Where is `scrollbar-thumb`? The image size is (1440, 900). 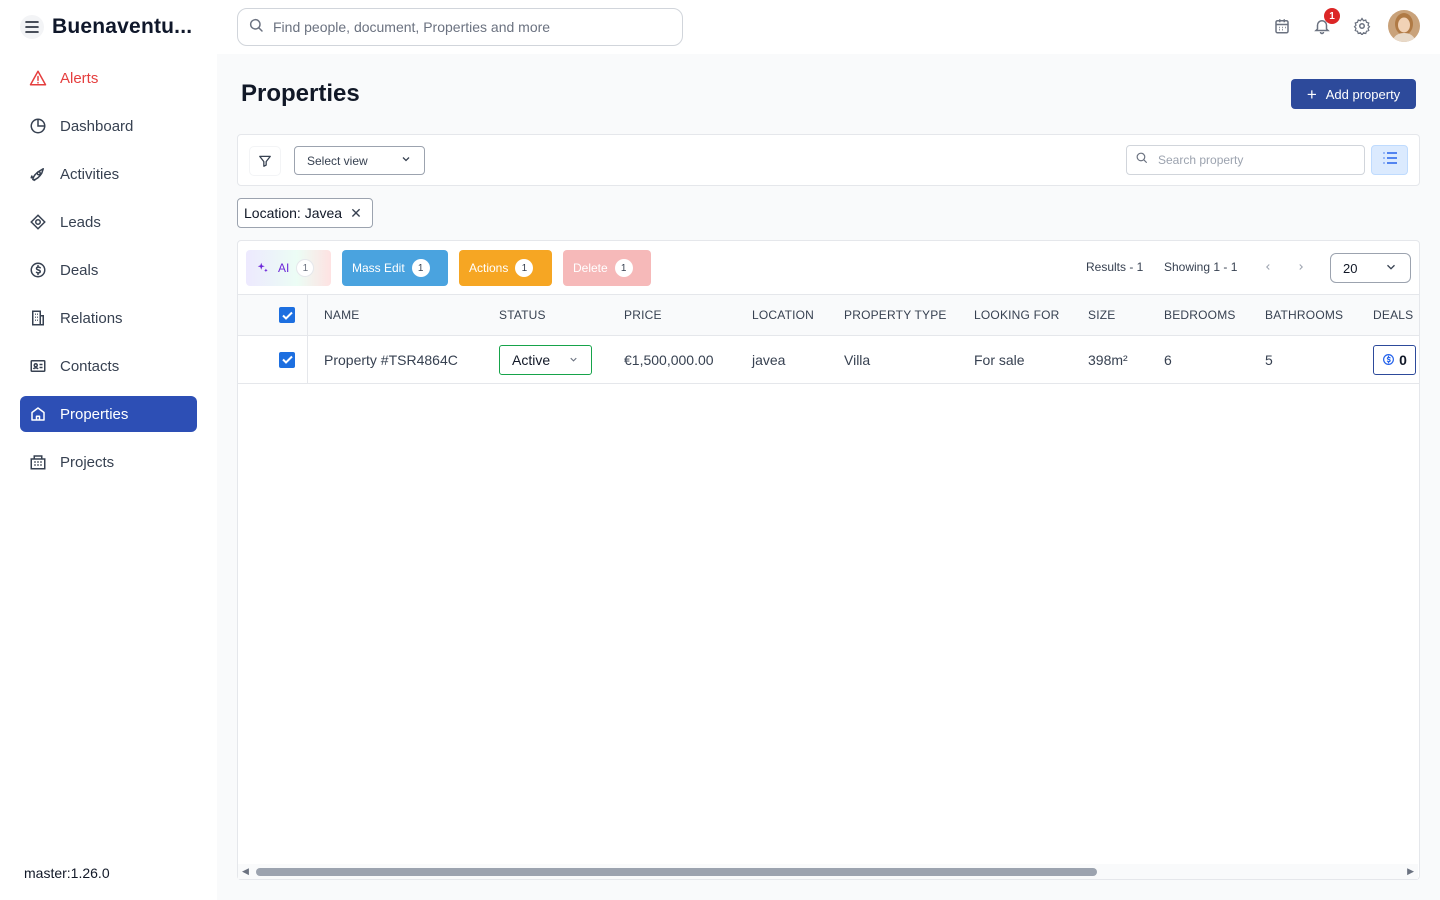 scrollbar-thumb is located at coordinates (676, 872).